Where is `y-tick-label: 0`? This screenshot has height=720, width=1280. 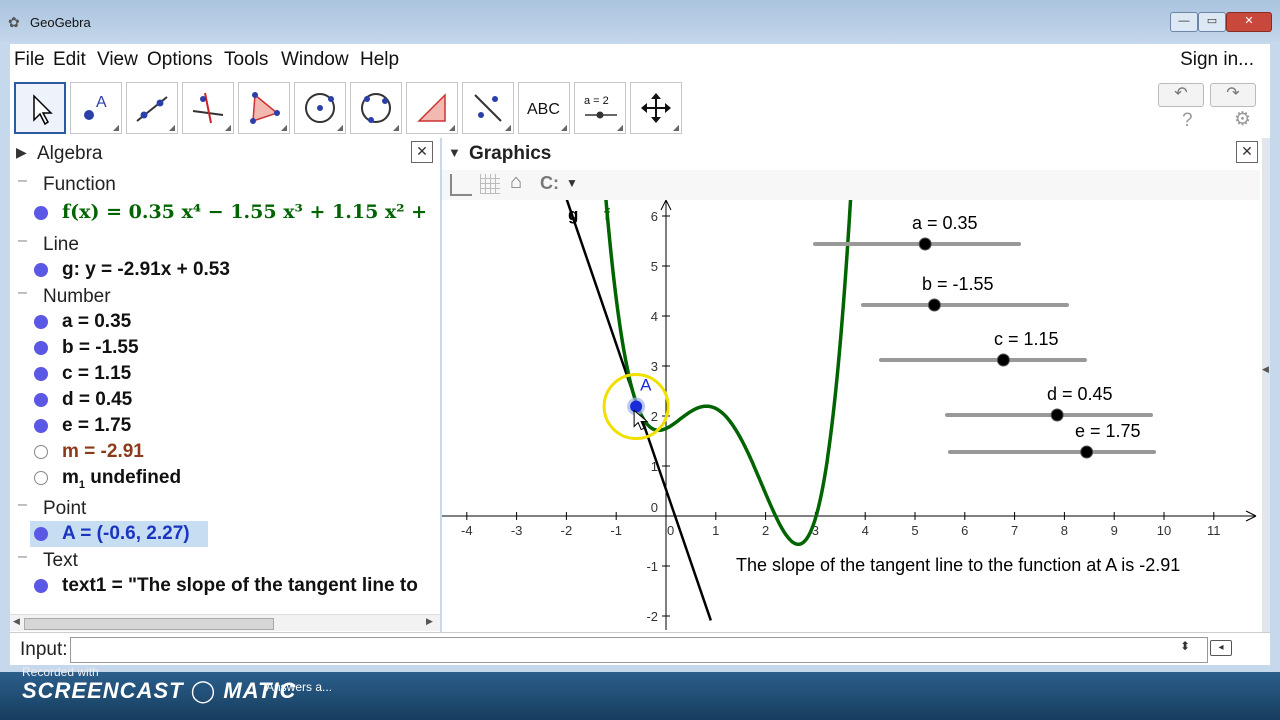 y-tick-label: 0 is located at coordinates (654, 507).